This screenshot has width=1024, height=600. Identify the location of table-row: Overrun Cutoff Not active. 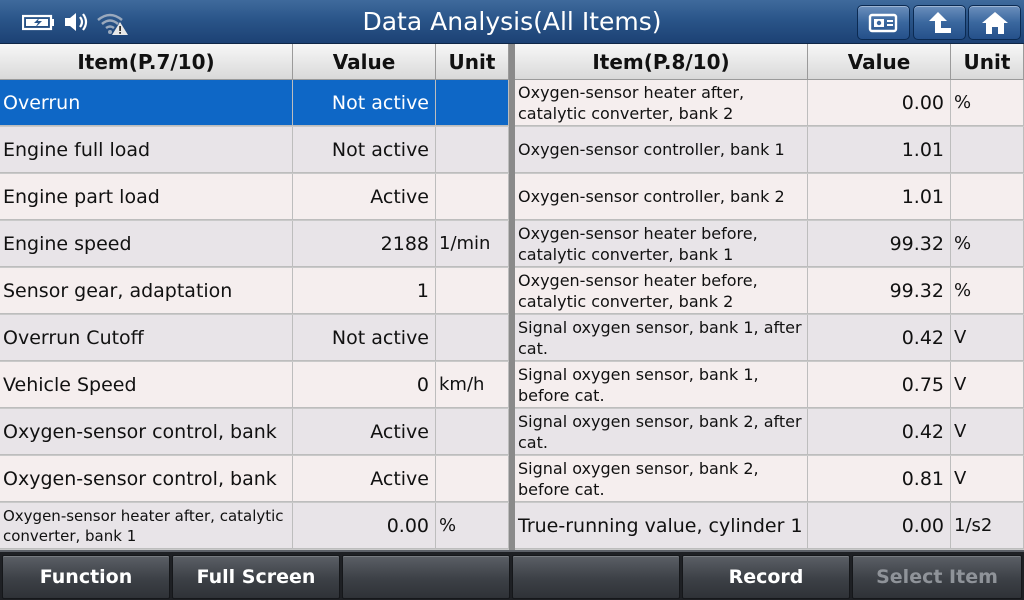
(254, 338).